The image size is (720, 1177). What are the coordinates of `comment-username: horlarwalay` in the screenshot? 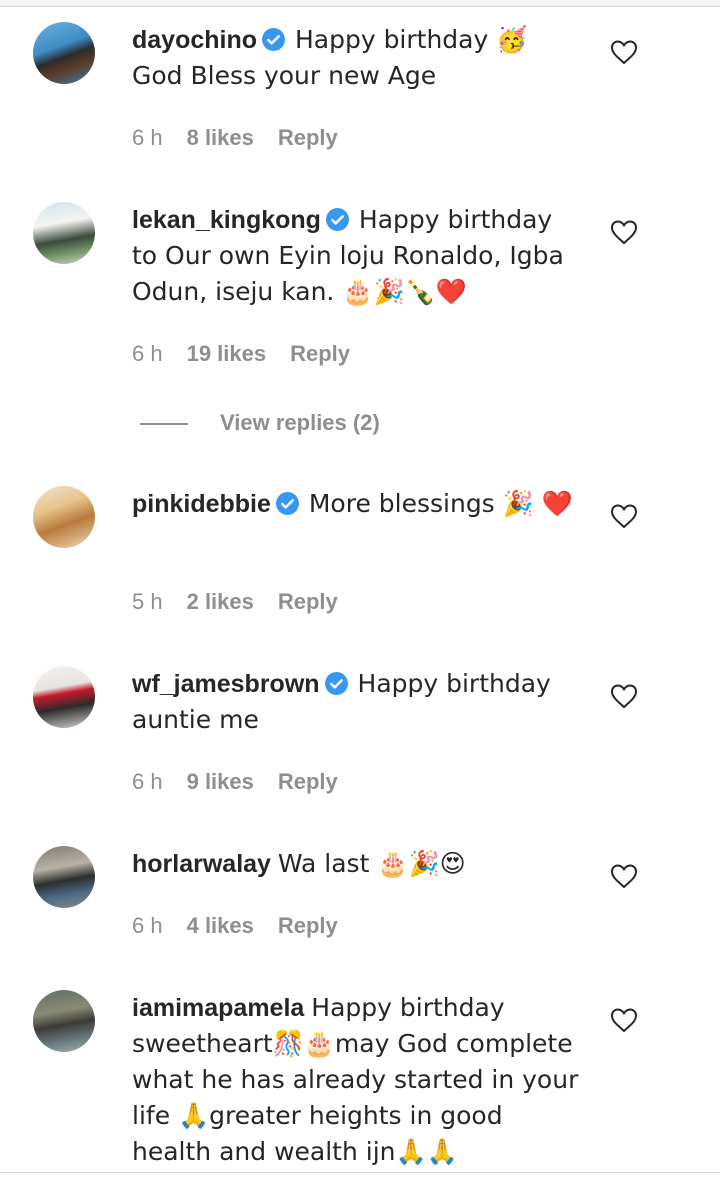 It's located at (201, 864).